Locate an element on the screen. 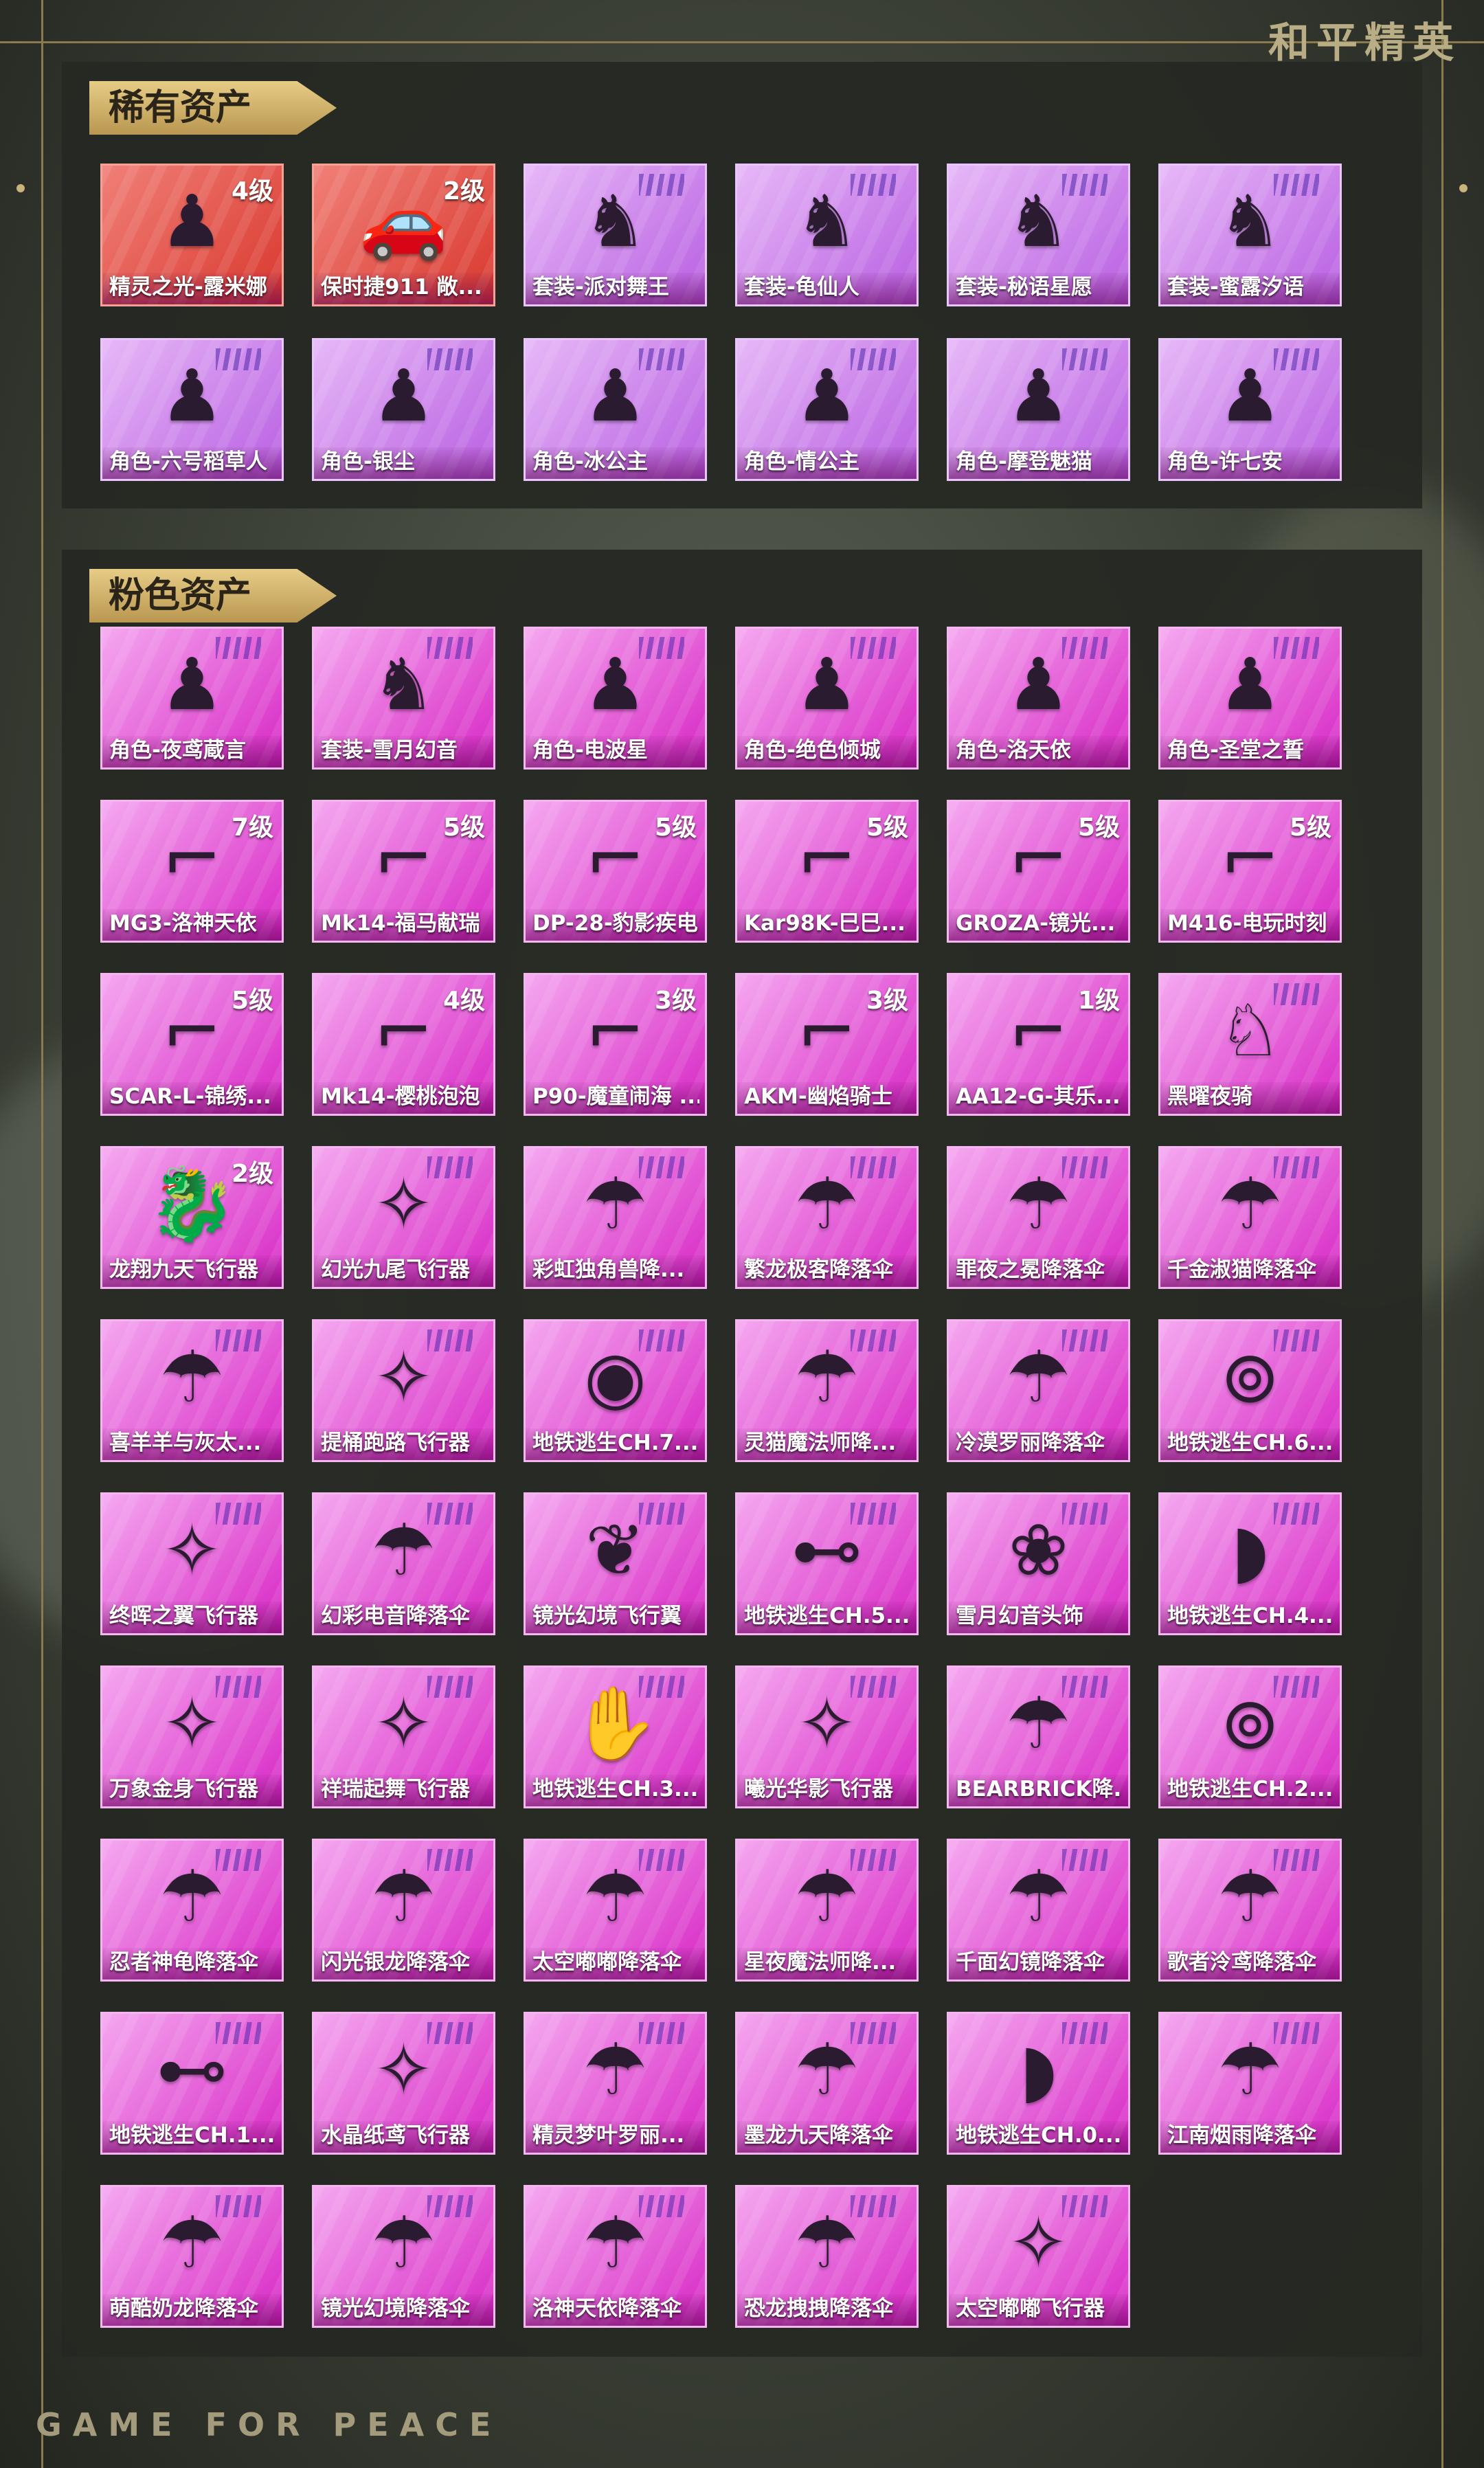 This screenshot has height=2468, width=1484. asset-card: 5级 ⌐ M416-电玩时刻 is located at coordinates (1250, 871).